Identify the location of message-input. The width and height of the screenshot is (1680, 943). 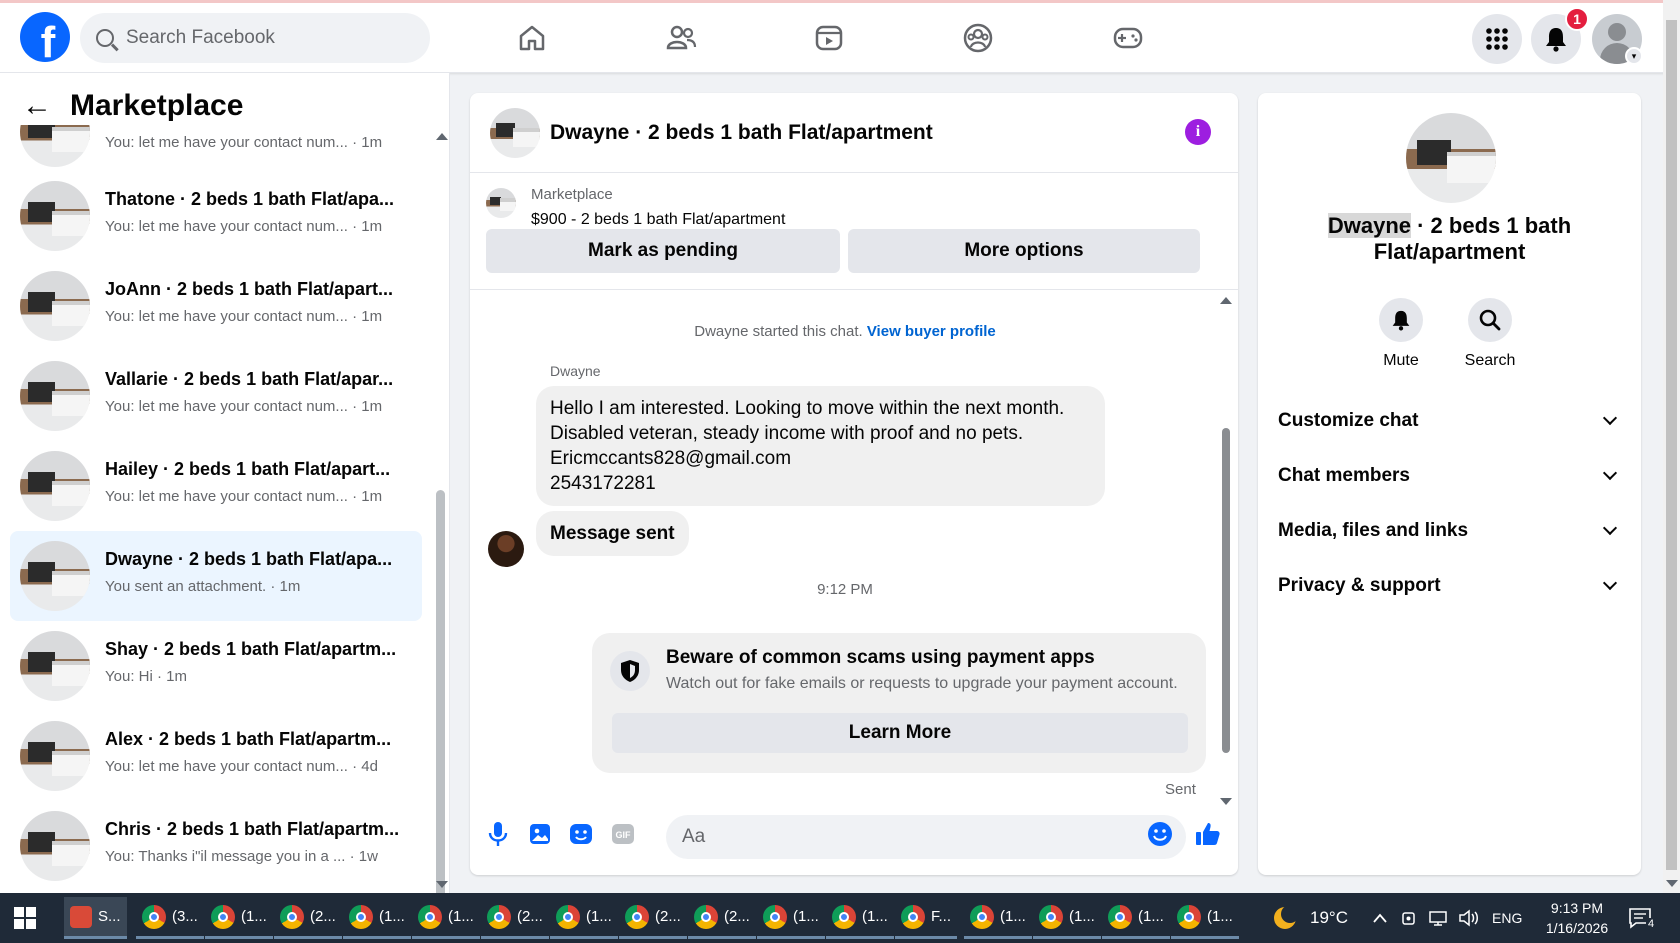
(926, 837).